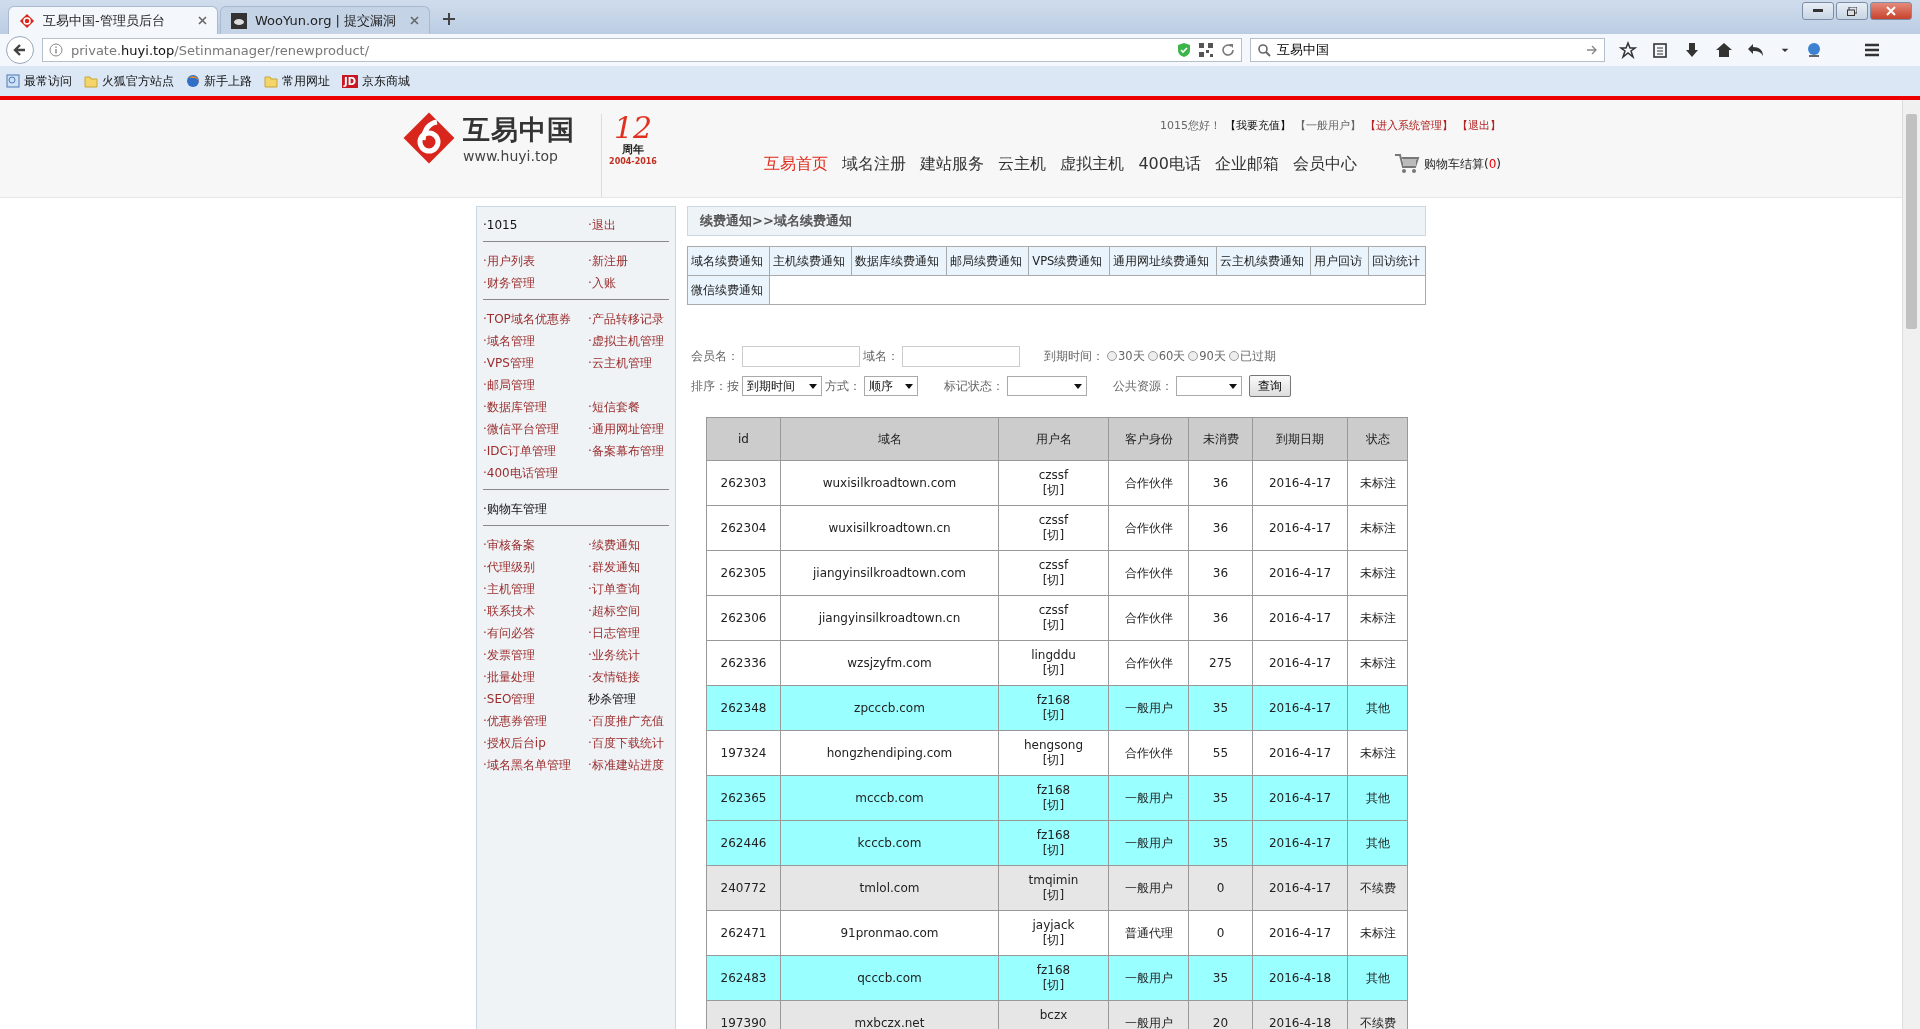 The width and height of the screenshot is (1920, 1029). Describe the element at coordinates (535, 473) in the screenshot. I see `sidebar-link: ·400电话管理` at that location.